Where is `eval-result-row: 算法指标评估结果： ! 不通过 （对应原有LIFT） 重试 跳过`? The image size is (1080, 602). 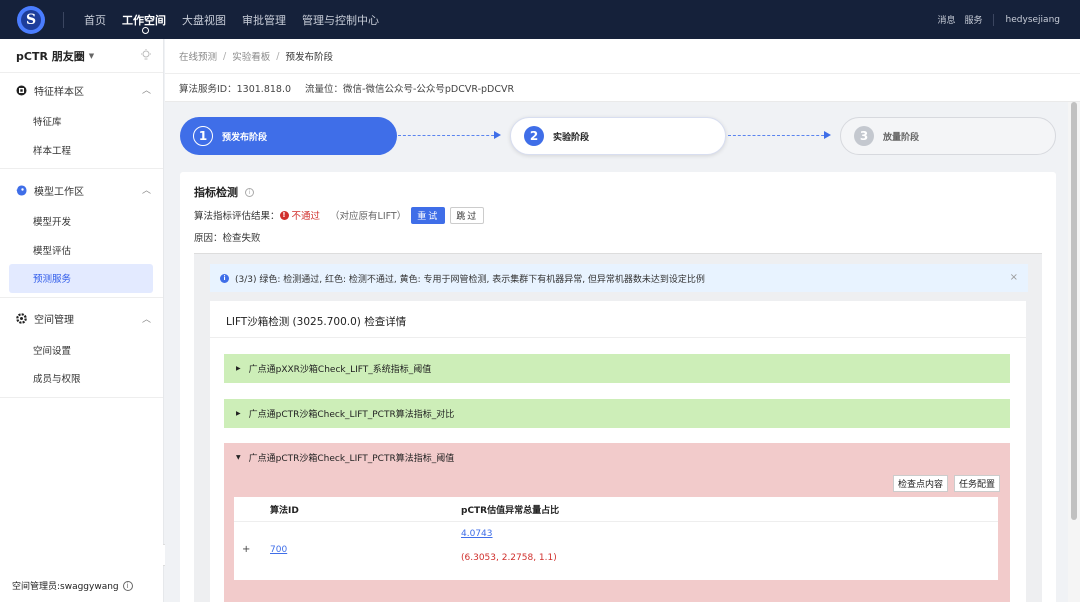 eval-result-row: 算法指标评估结果： ! 不通过 （对应原有LIFT） 重试 跳过 is located at coordinates (339, 215).